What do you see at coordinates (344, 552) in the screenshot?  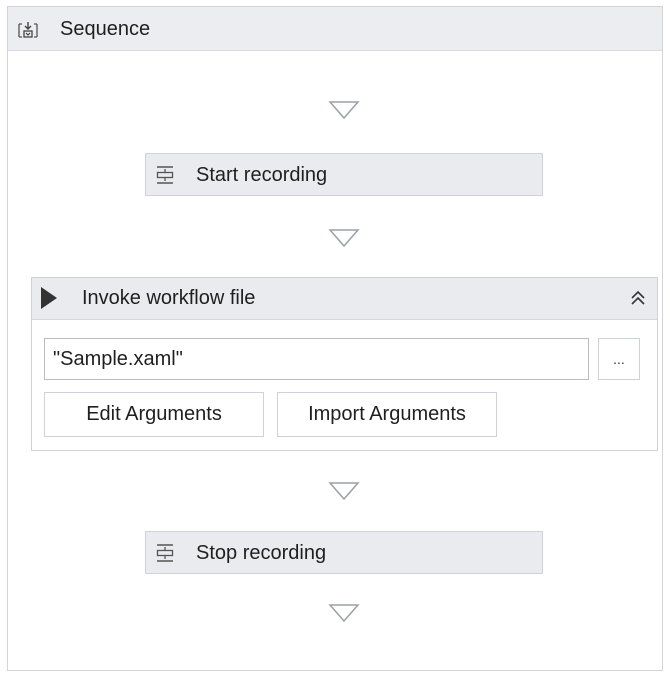 I see `stop-recording-activity: Stop recording` at bounding box center [344, 552].